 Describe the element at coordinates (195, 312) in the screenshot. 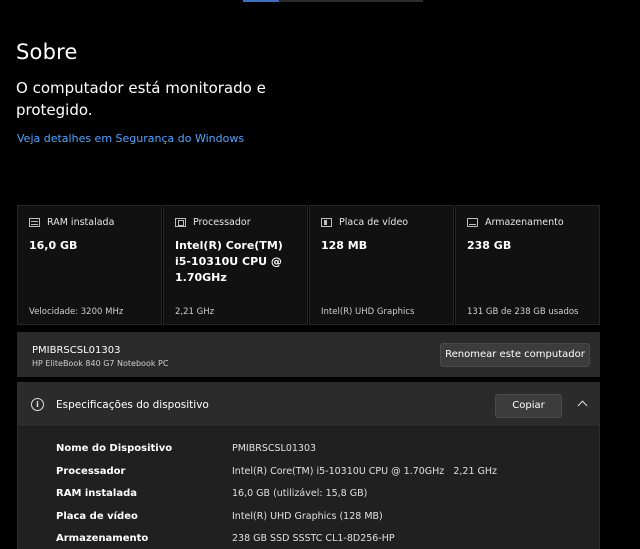

I see `card-footer: 2,21 GHz` at that location.